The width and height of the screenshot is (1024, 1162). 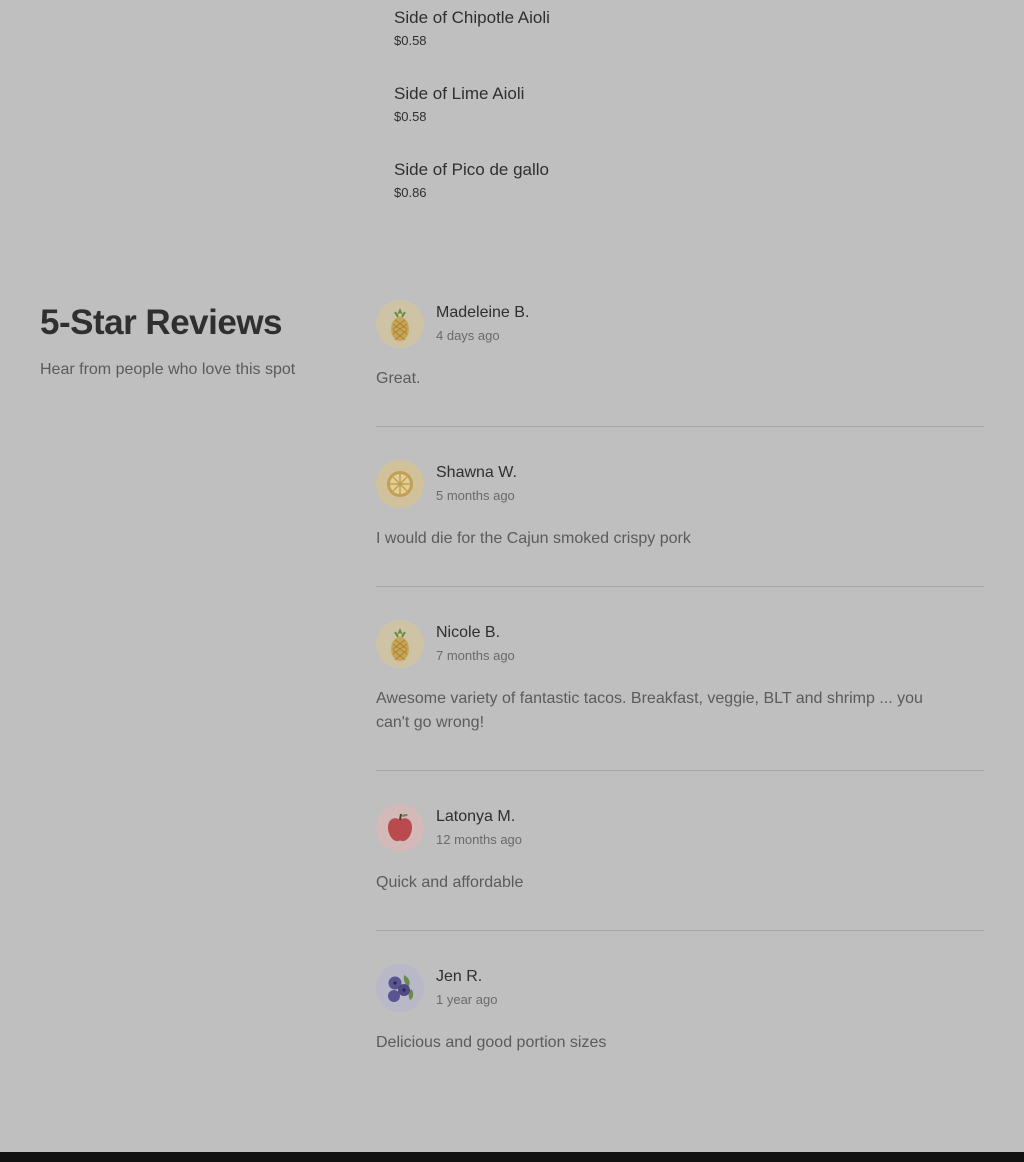 I want to click on menu-item-name: Side of Pico de gallo, so click(x=471, y=169).